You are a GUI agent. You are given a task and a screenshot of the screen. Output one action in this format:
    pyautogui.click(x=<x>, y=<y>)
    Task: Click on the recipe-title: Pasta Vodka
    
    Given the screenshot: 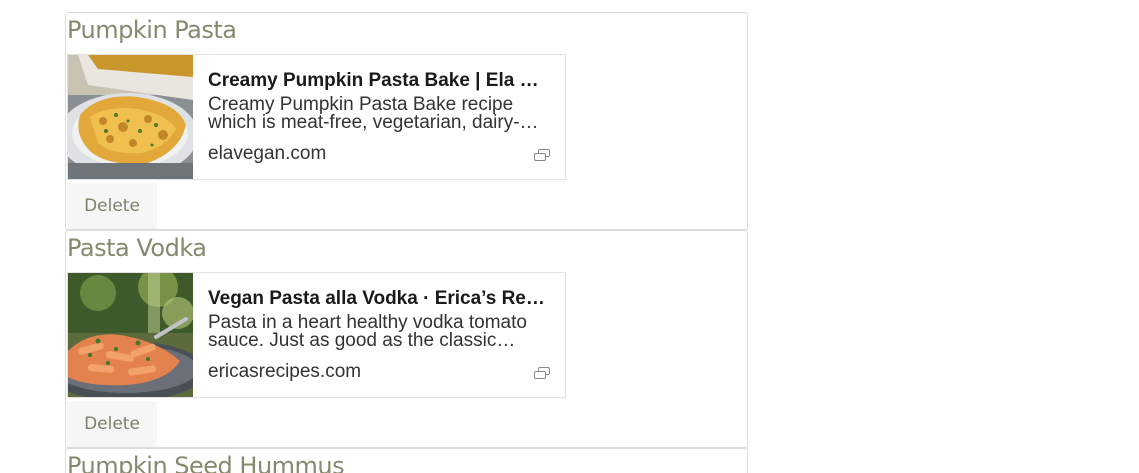 What is the action you would take?
    pyautogui.click(x=137, y=248)
    